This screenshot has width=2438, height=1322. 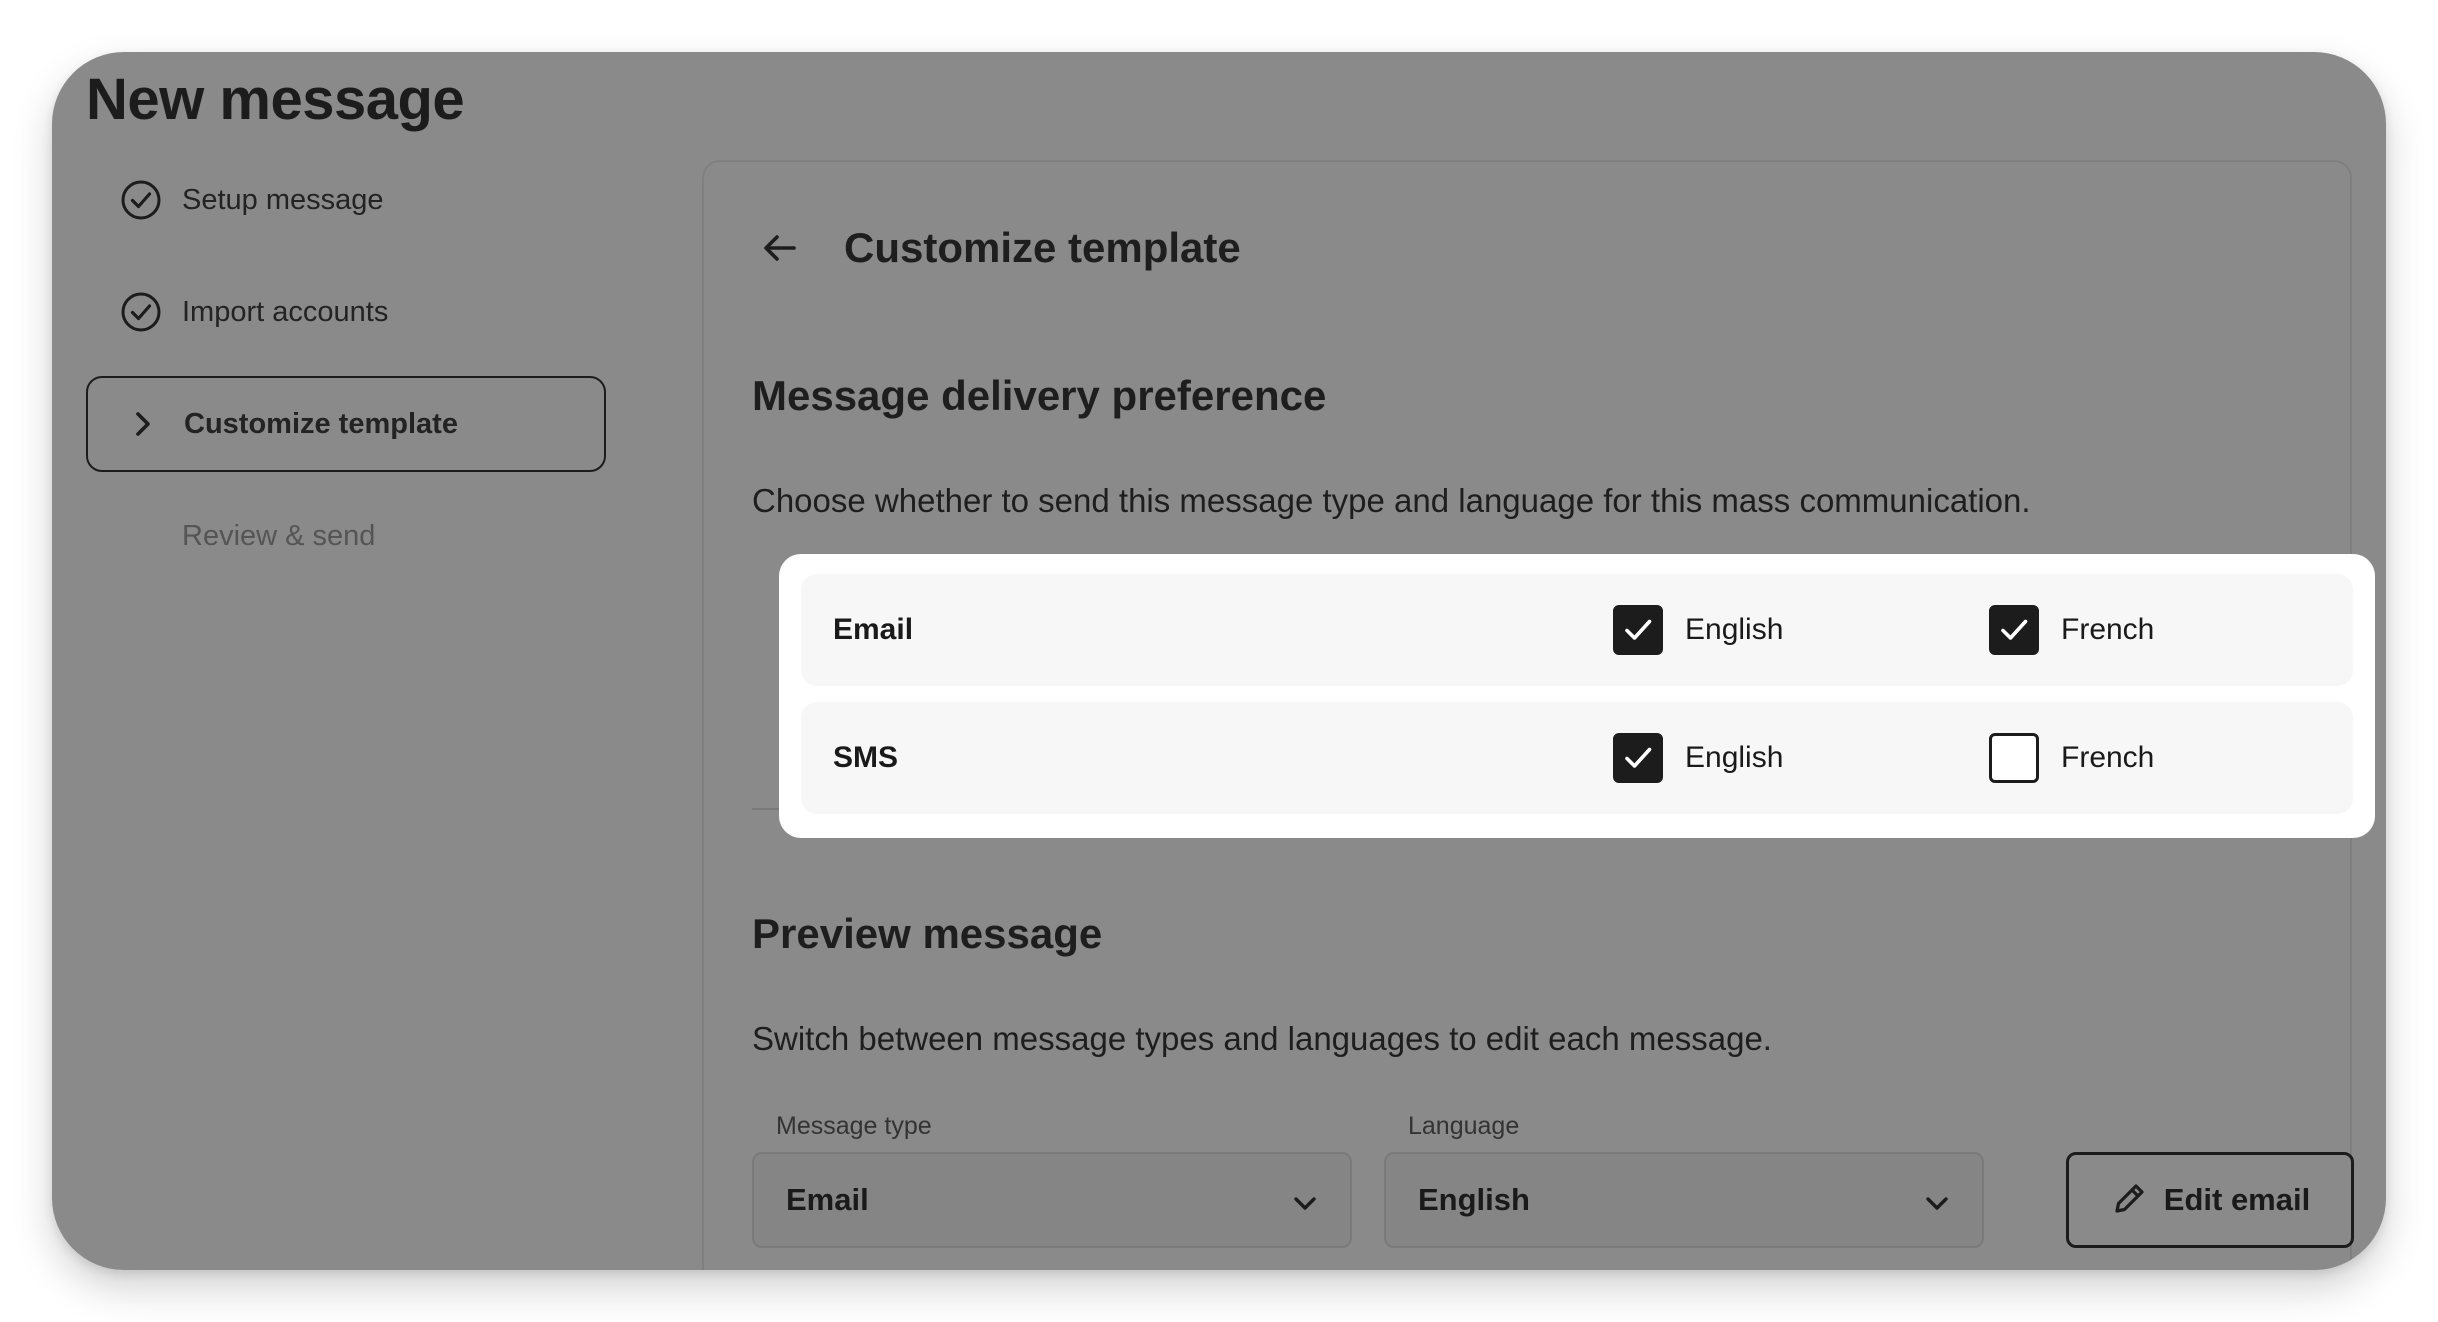 I want to click on sms-english-option: English, so click(x=1698, y=758).